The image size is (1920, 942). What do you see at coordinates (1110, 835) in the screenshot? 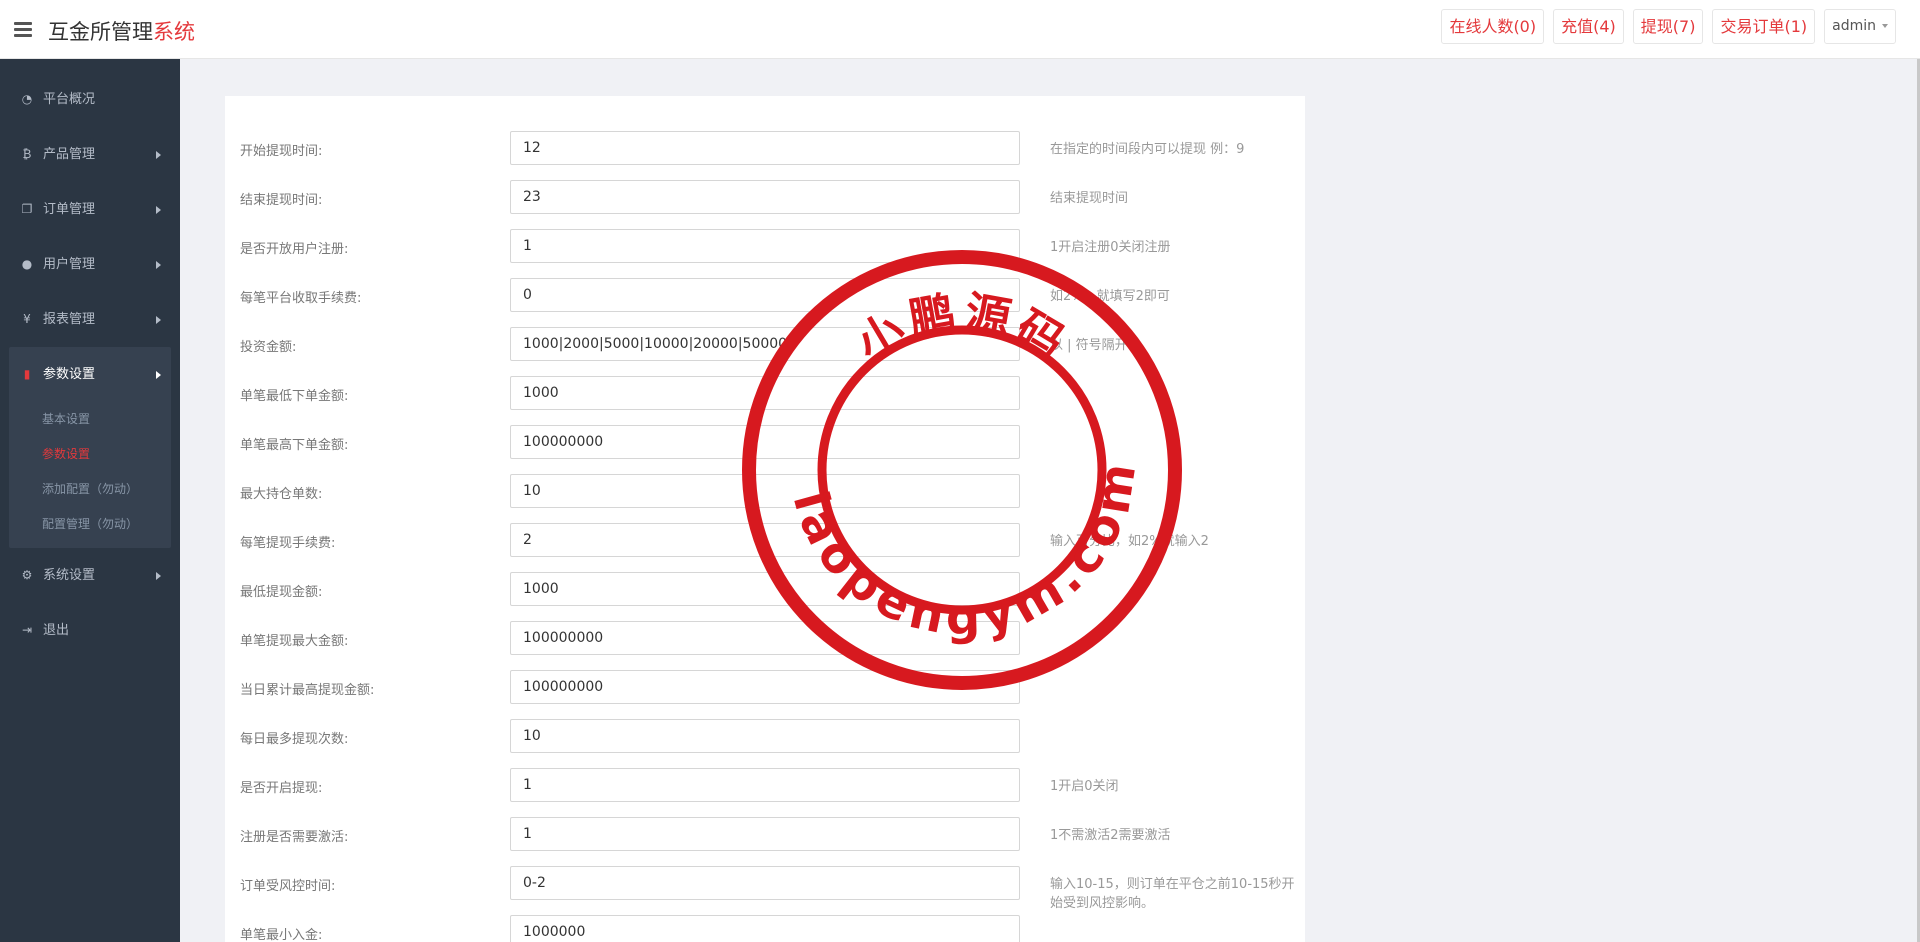
I see `form-help-text: 1不需激活2需要激活` at bounding box center [1110, 835].